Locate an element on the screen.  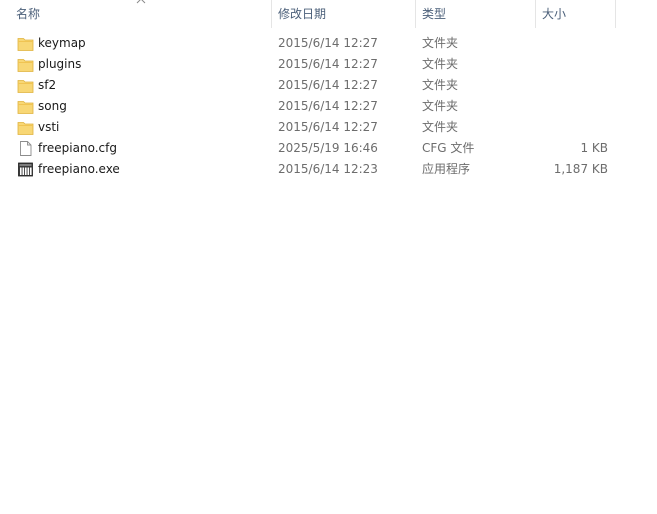
file-type: 应用程序 is located at coordinates (446, 169).